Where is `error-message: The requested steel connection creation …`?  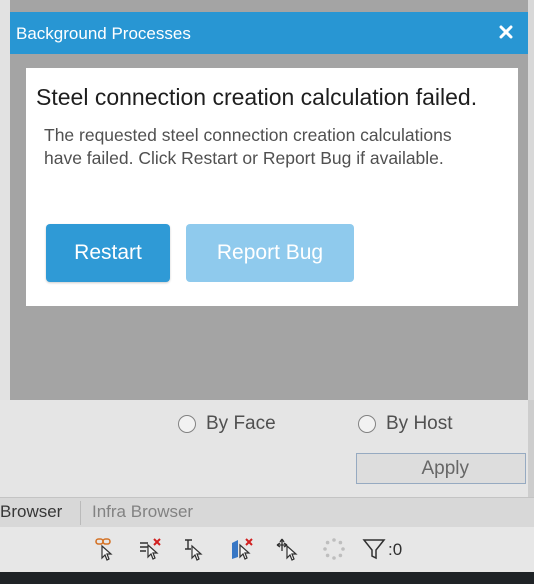 error-message: The requested steel connection creation … is located at coordinates (248, 146).